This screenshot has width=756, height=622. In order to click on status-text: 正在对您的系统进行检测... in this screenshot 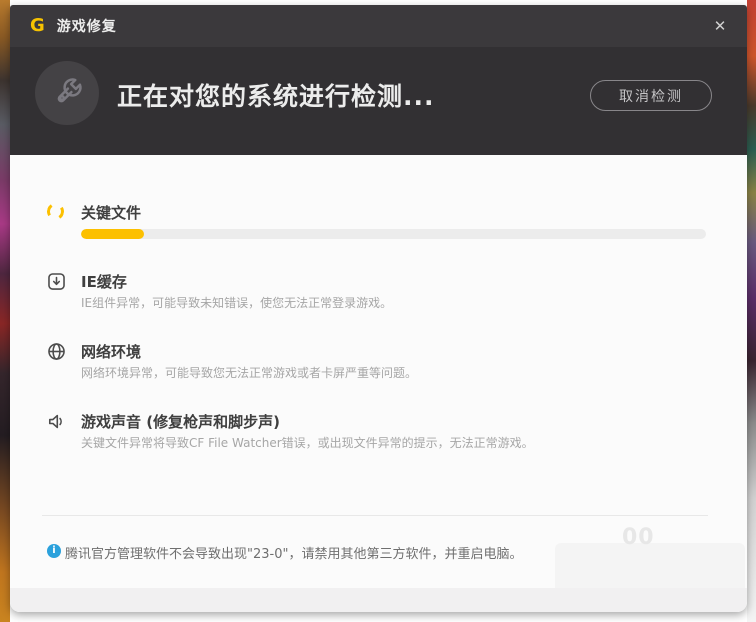, I will do `click(276, 96)`.